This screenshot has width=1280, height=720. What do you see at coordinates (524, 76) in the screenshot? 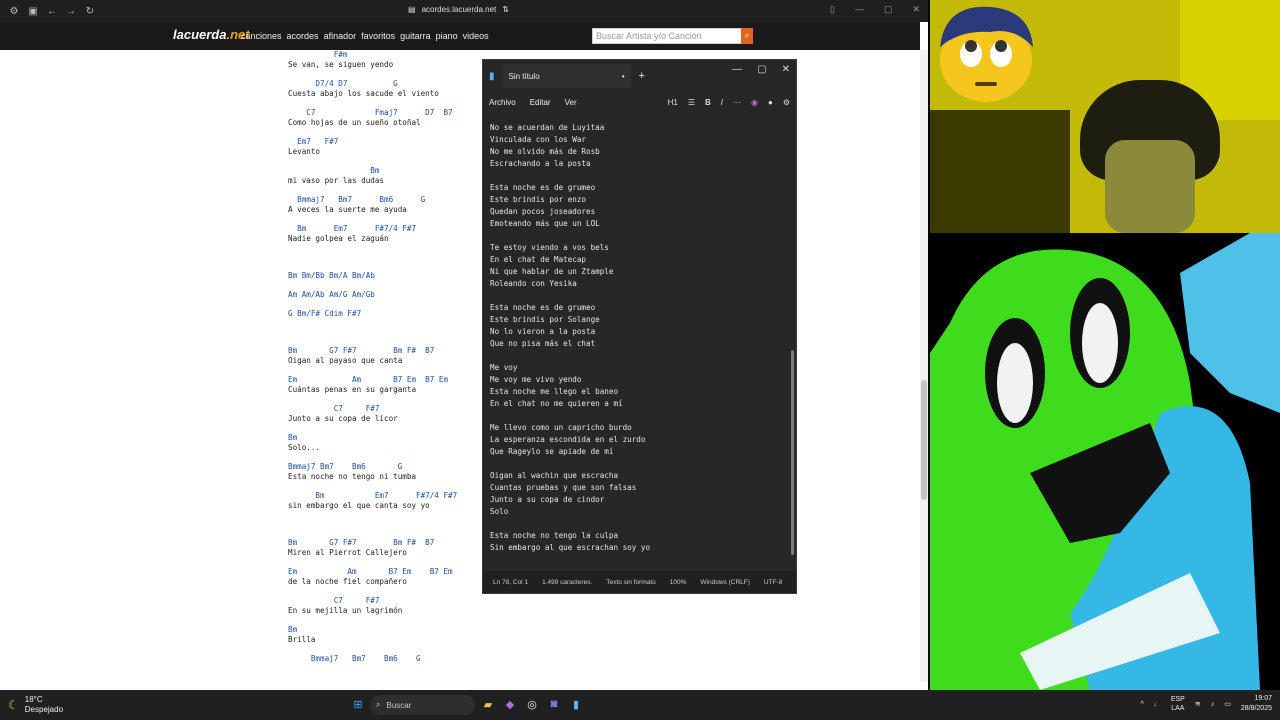
I see `tab-title: Sin título` at bounding box center [524, 76].